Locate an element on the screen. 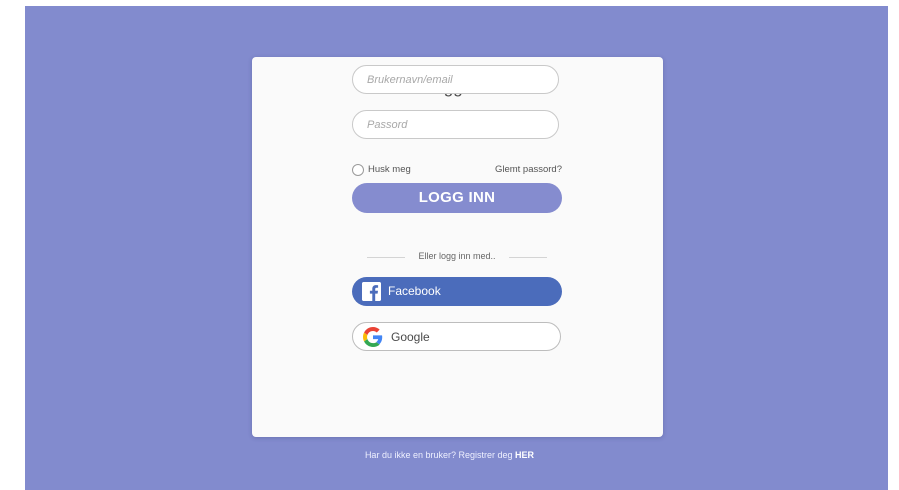 This screenshot has width=899, height=490. divider-text: Eller logg inn med.. is located at coordinates (457, 256).